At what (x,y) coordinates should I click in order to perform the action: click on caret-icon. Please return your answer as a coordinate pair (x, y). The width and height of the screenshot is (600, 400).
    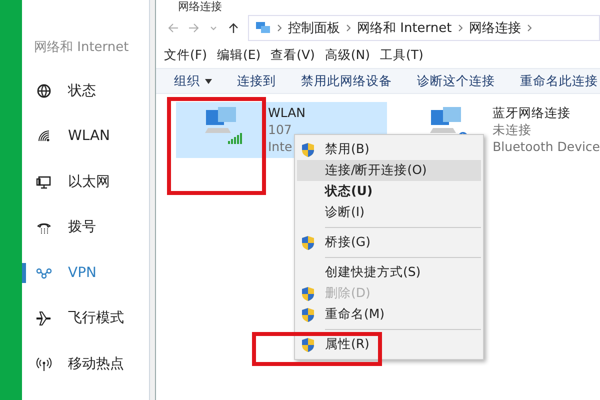
    Looking at the image, I should click on (208, 81).